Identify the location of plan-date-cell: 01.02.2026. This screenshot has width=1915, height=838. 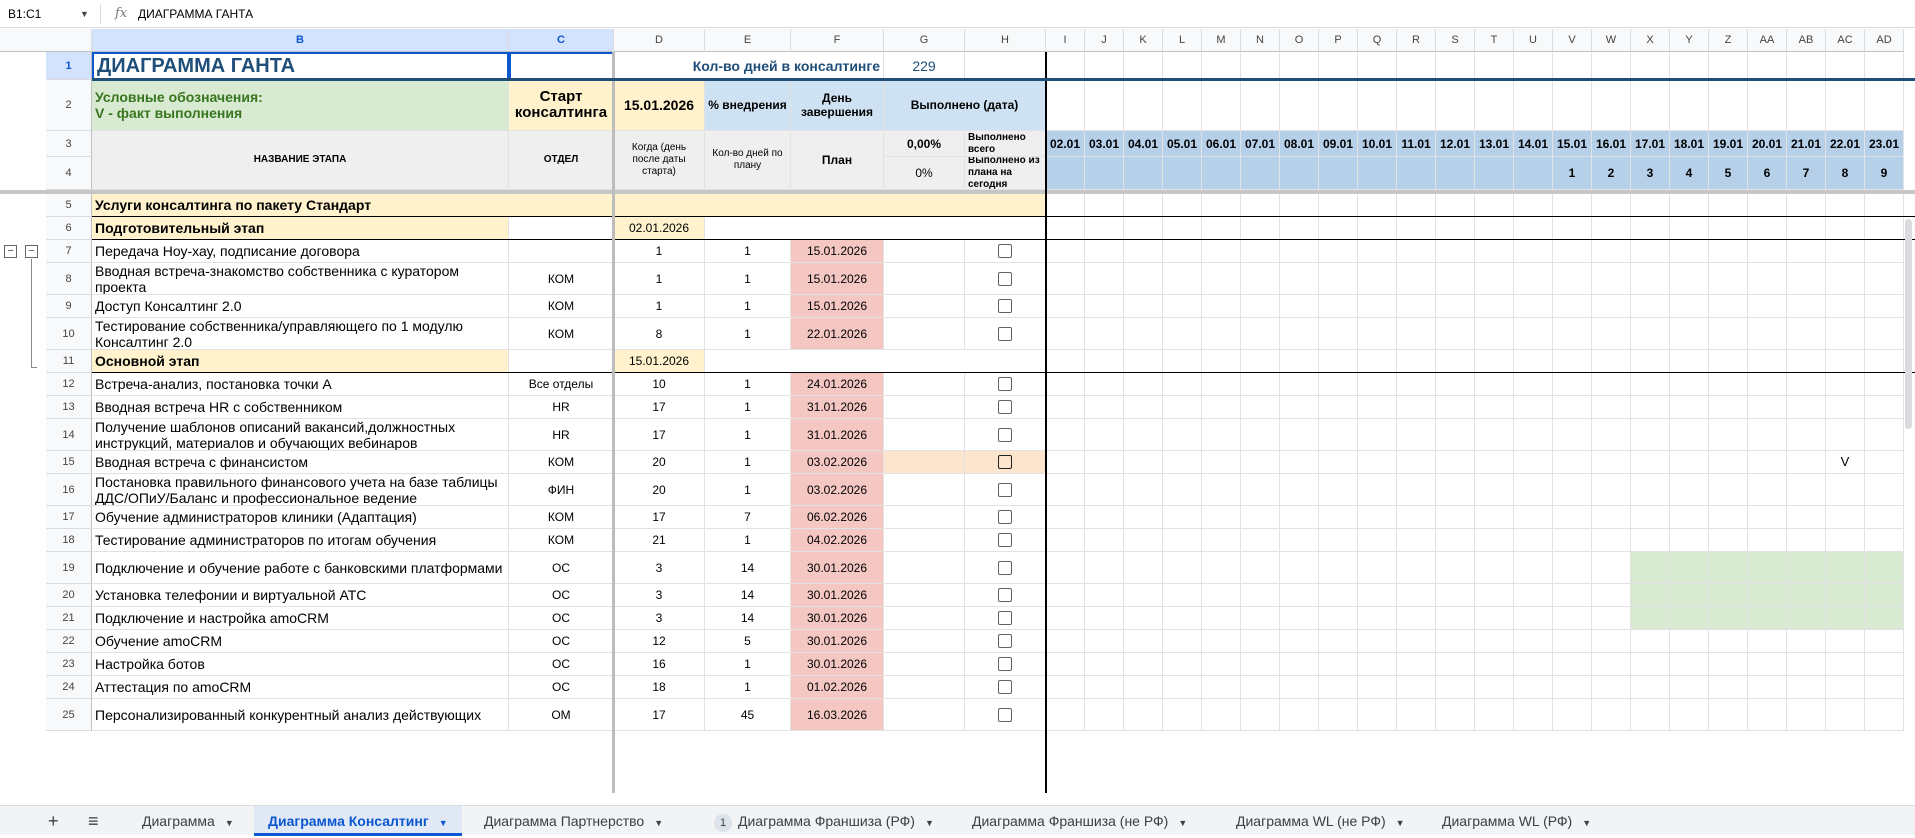
(837, 687).